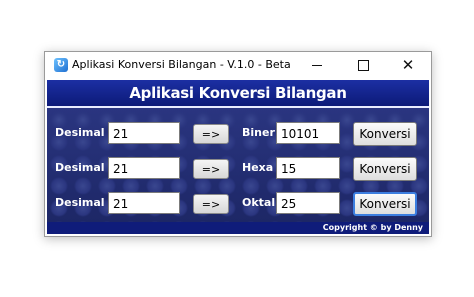  I want to click on decimal-input-biner: 21, so click(144, 133).